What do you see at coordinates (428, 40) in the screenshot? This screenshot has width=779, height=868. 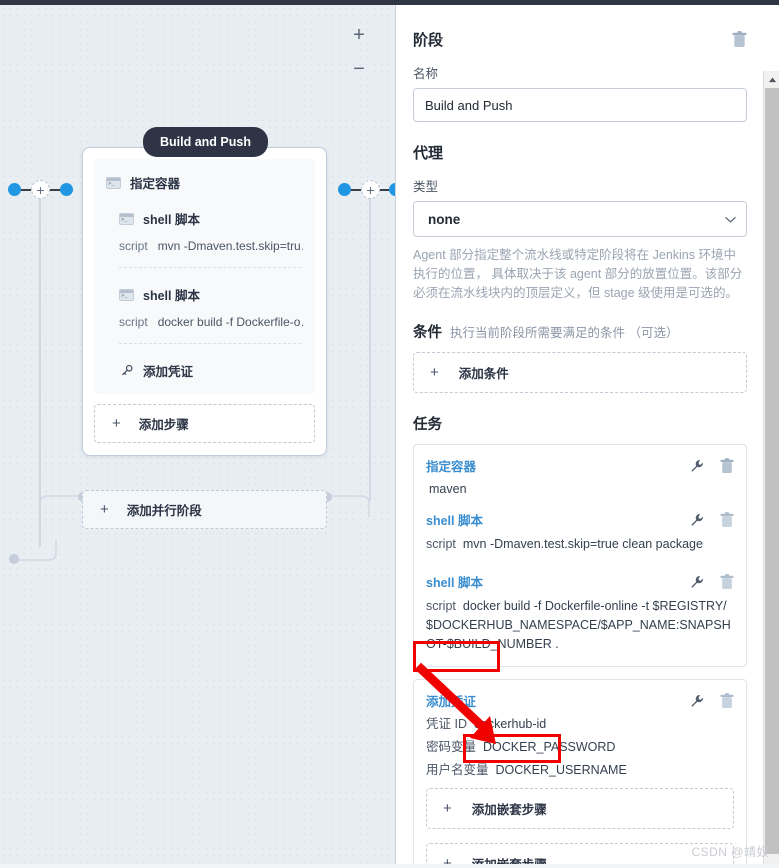 I see `panel-title: 阶段` at bounding box center [428, 40].